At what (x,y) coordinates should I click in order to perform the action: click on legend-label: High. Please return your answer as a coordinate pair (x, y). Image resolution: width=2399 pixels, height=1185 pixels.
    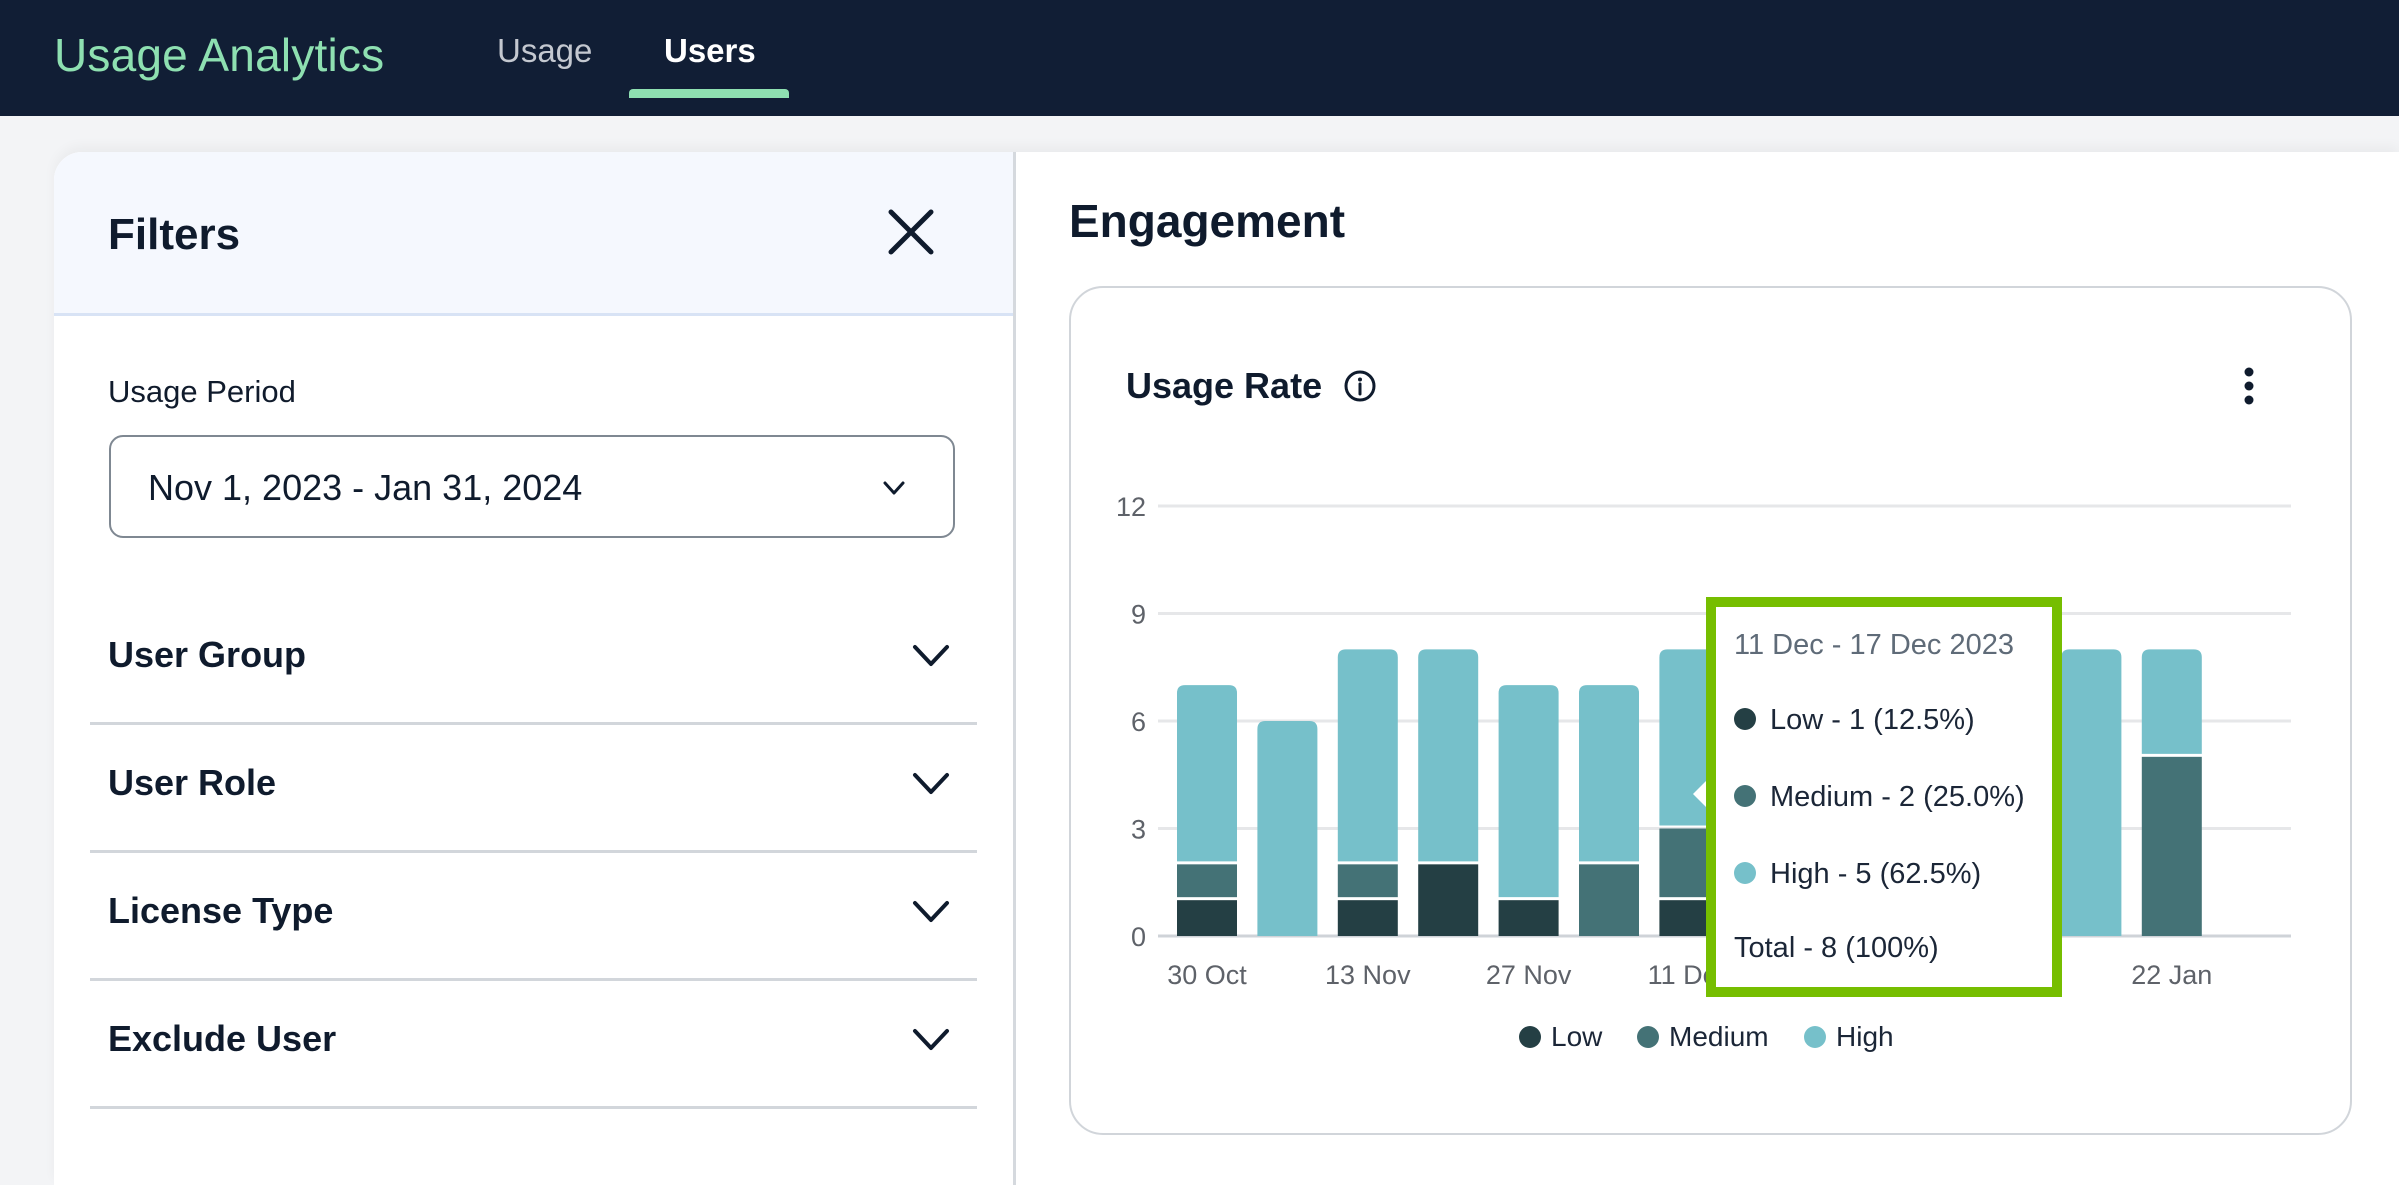
    Looking at the image, I should click on (1865, 1036).